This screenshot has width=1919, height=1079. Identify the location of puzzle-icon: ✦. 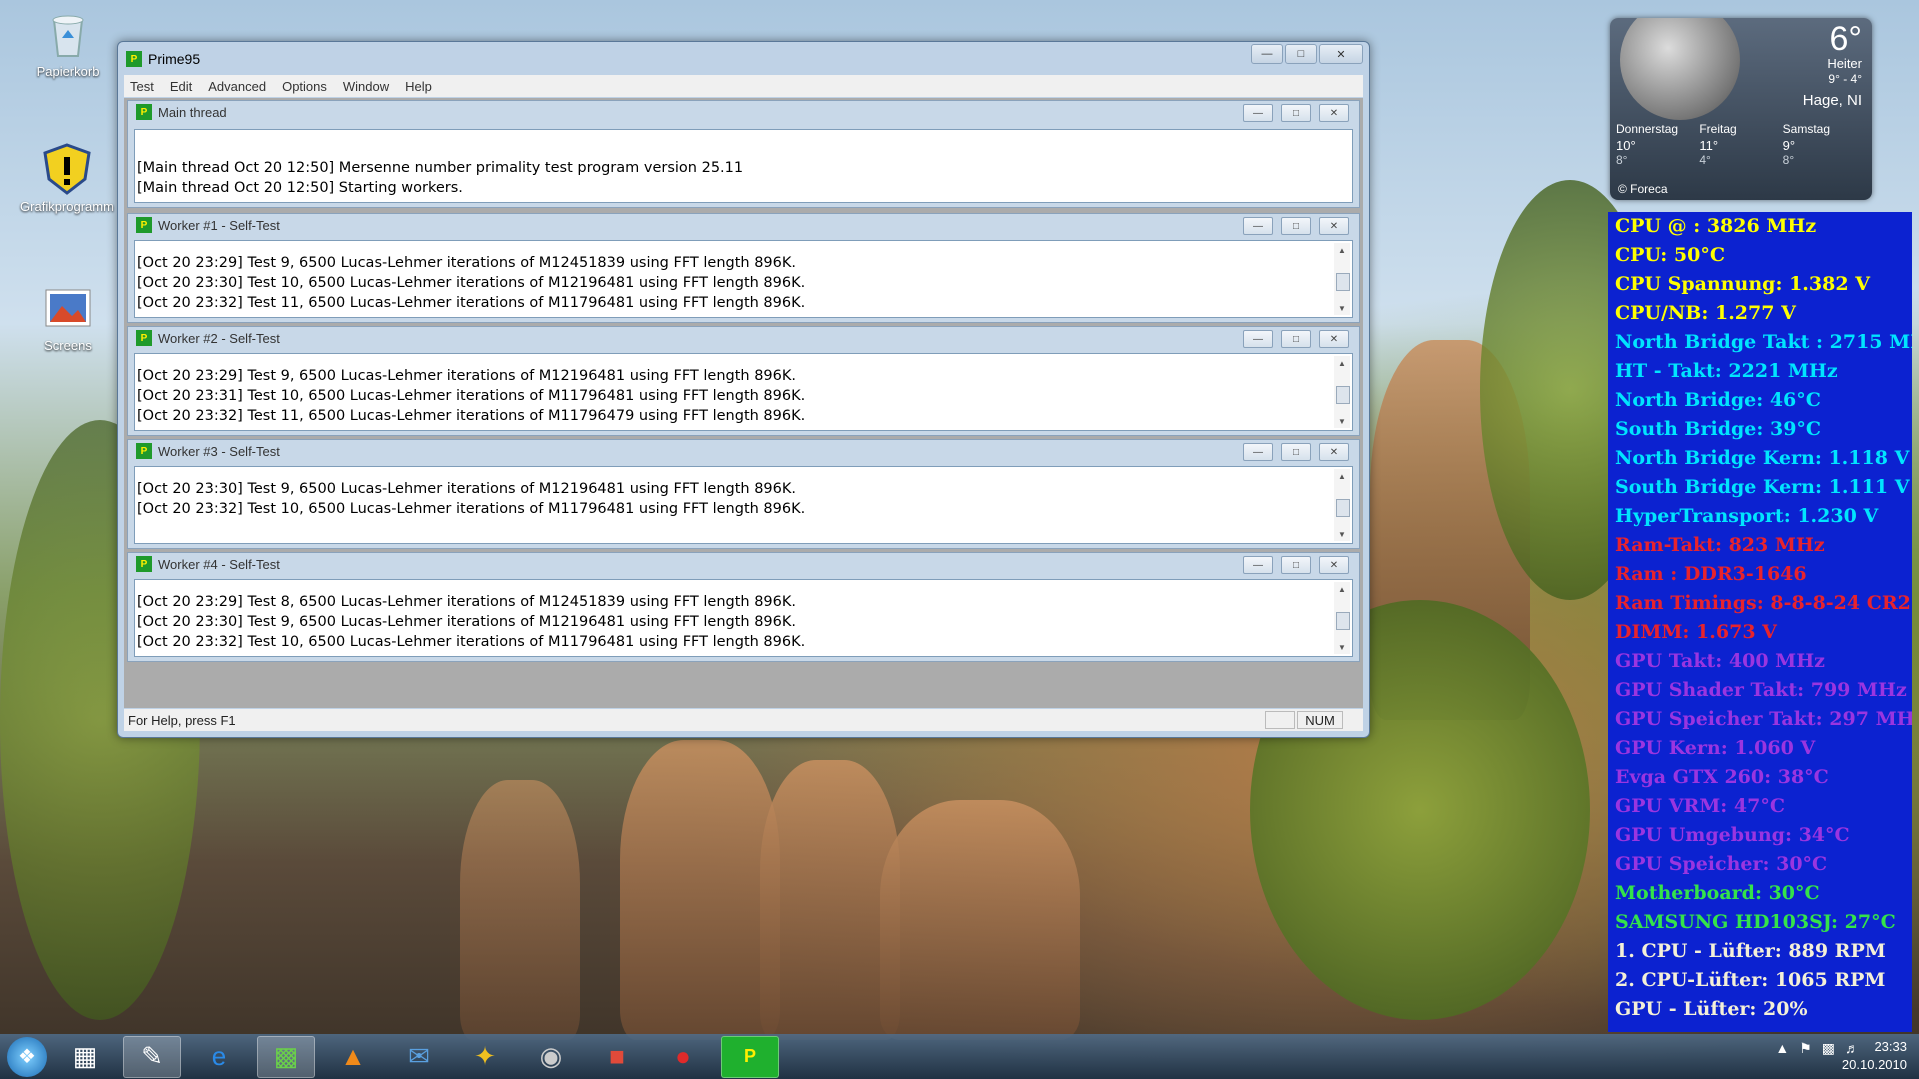
(485, 1057).